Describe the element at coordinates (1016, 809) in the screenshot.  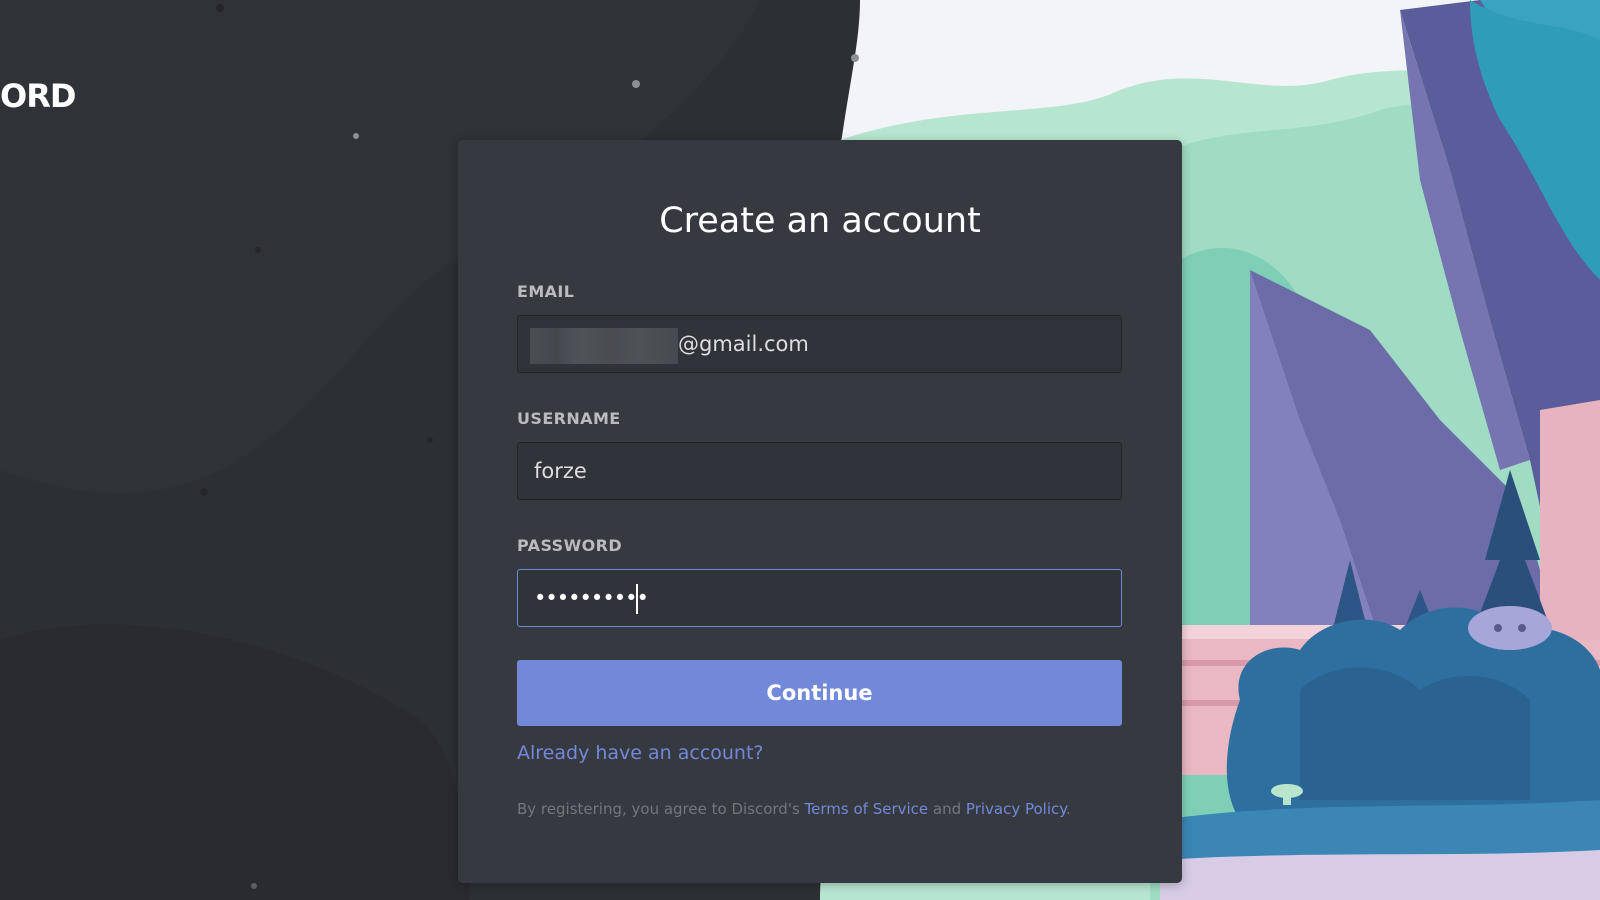
I see `privacy-policy-link: Privacy Policy` at that location.